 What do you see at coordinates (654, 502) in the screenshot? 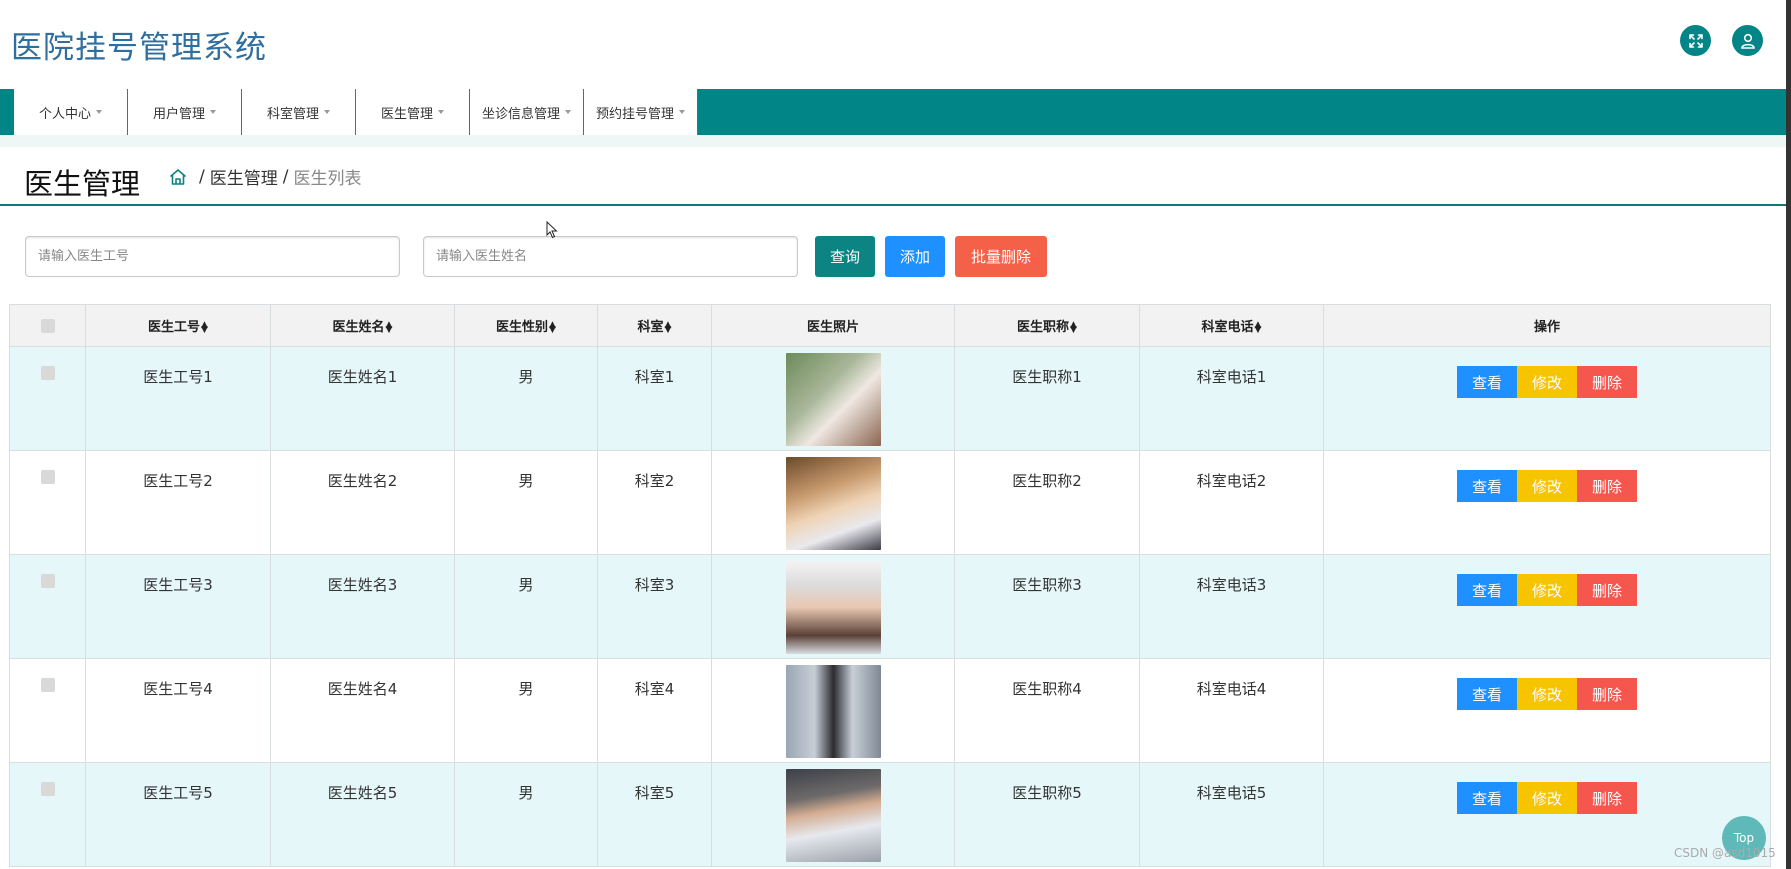
I see `department-cell: 科室2` at bounding box center [654, 502].